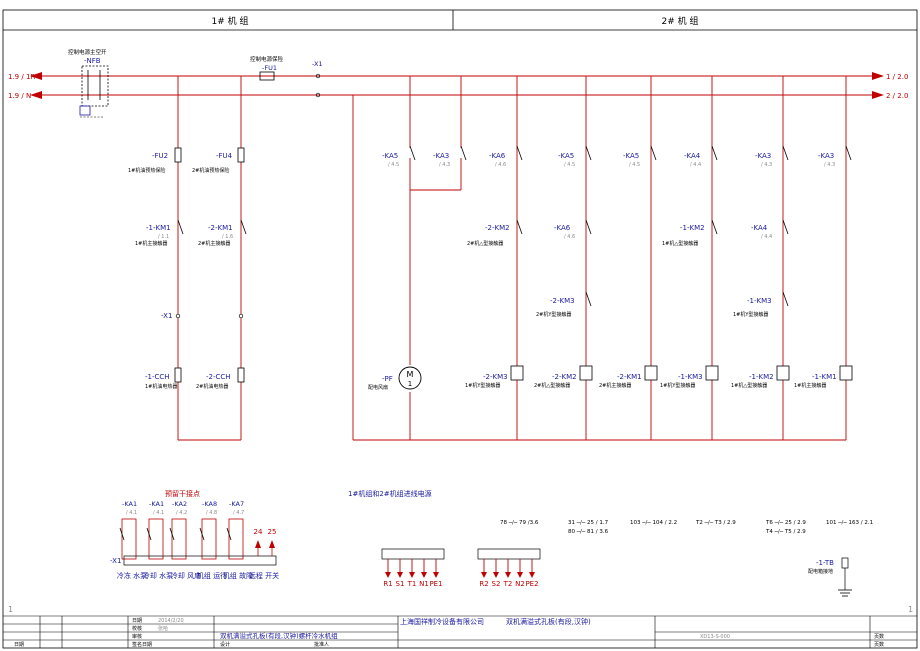 The image size is (920, 651). What do you see at coordinates (690, 377) in the screenshot?
I see `coil-tag: -1-KM3` at bounding box center [690, 377].